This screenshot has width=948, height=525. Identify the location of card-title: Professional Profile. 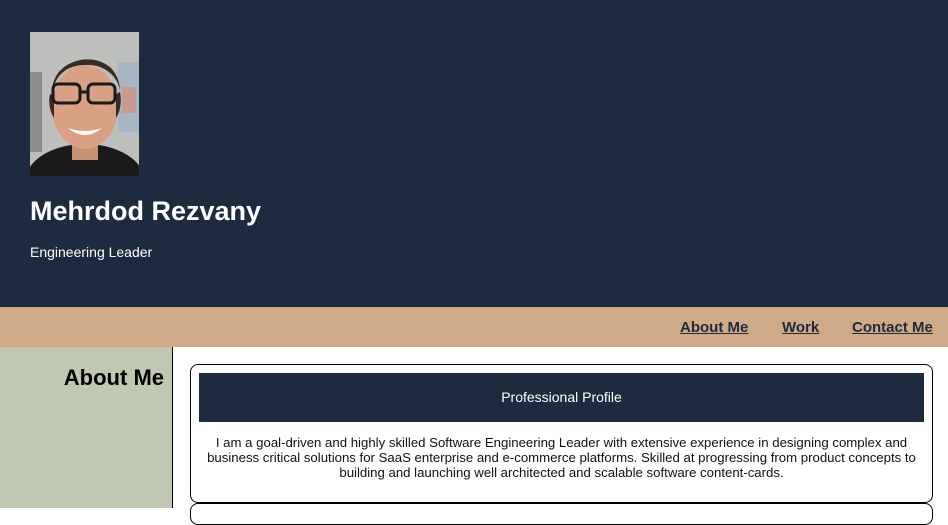
(561, 397).